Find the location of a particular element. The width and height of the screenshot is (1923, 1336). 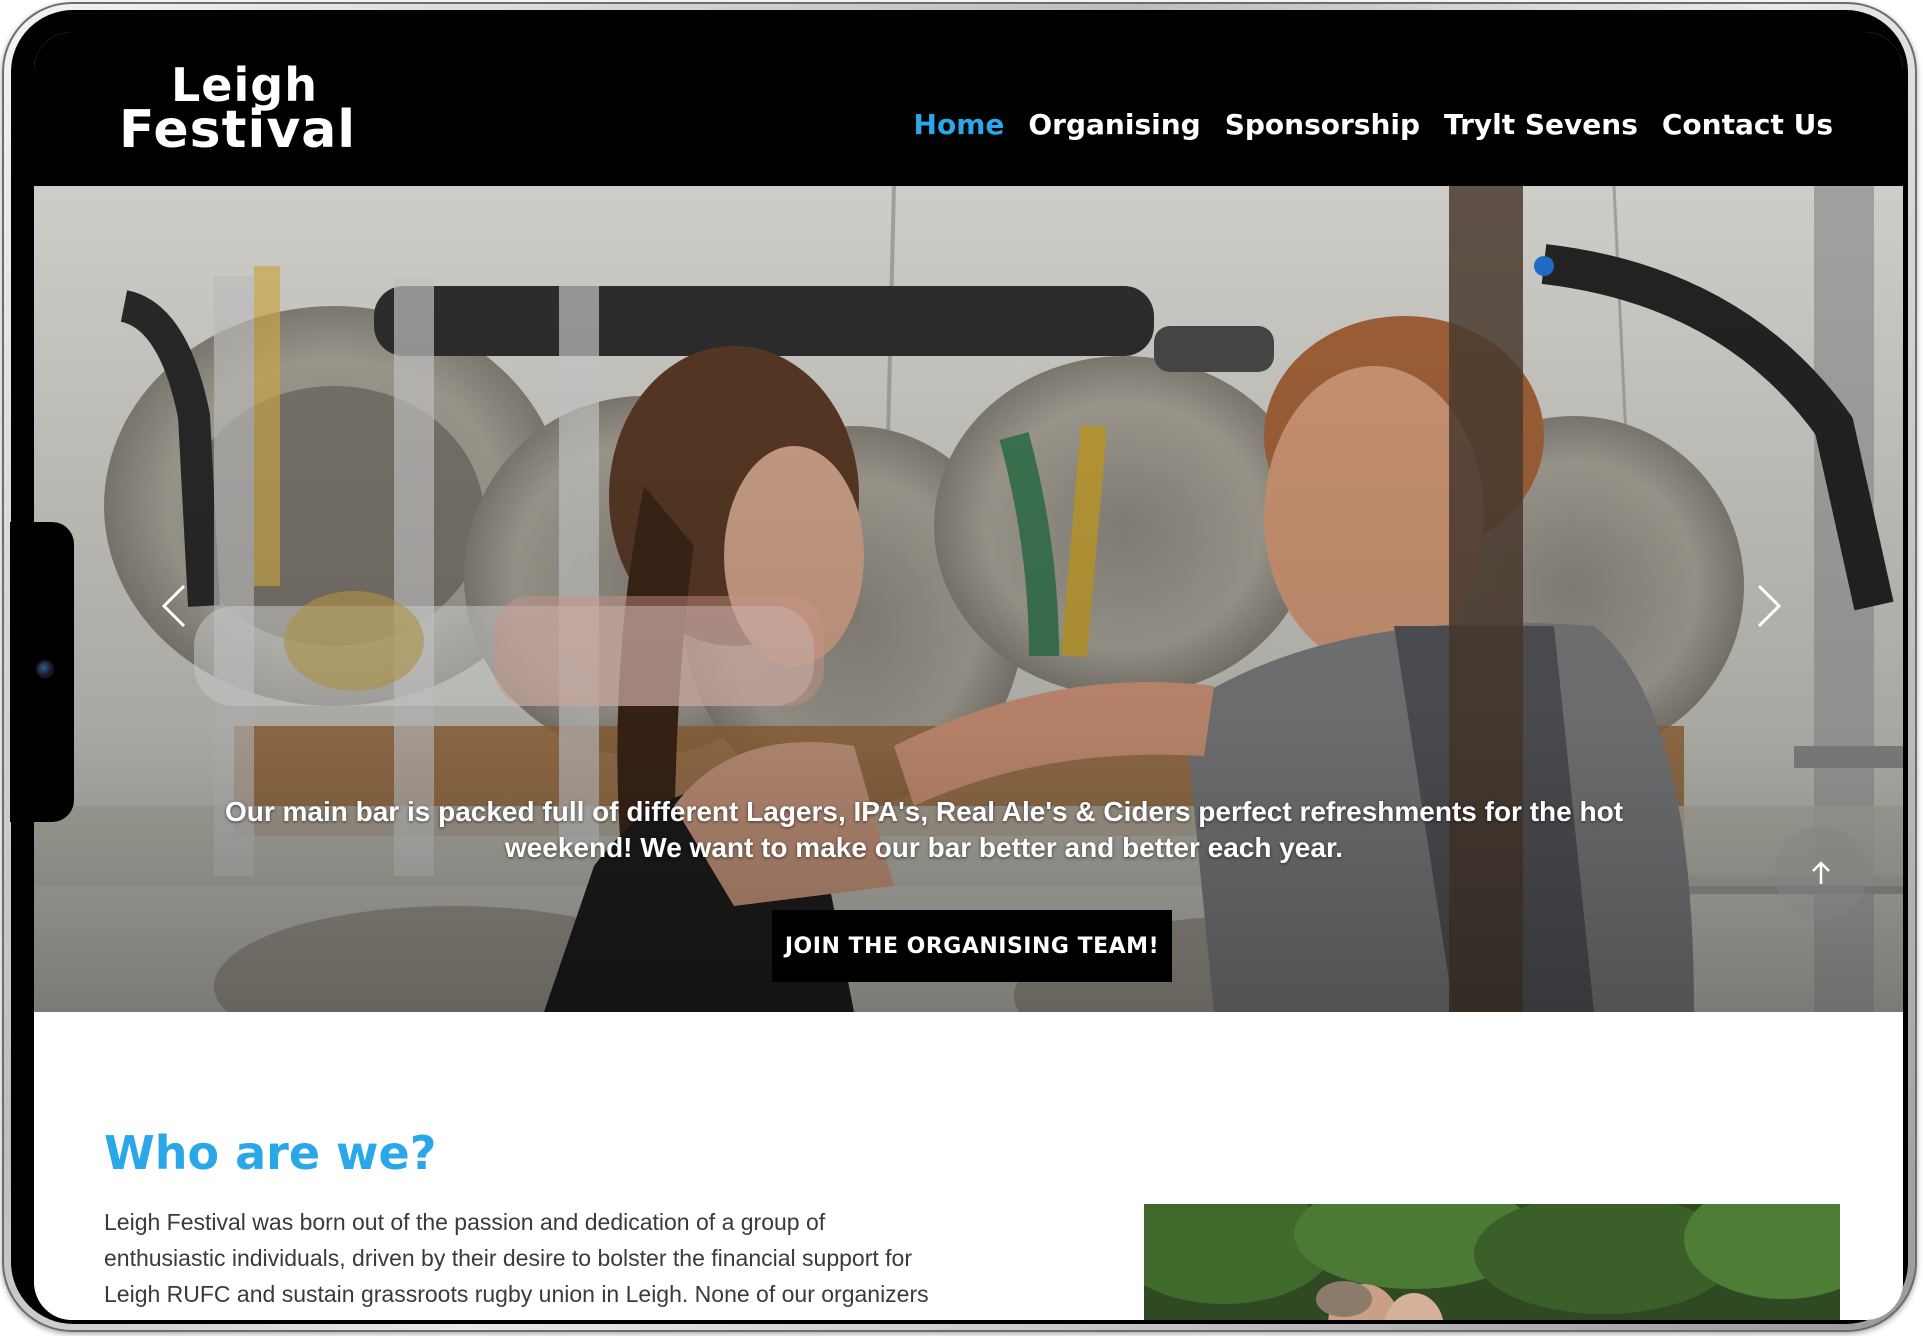

nav-item-trylt-sevens: Trylt Sevens is located at coordinates (1541, 124).